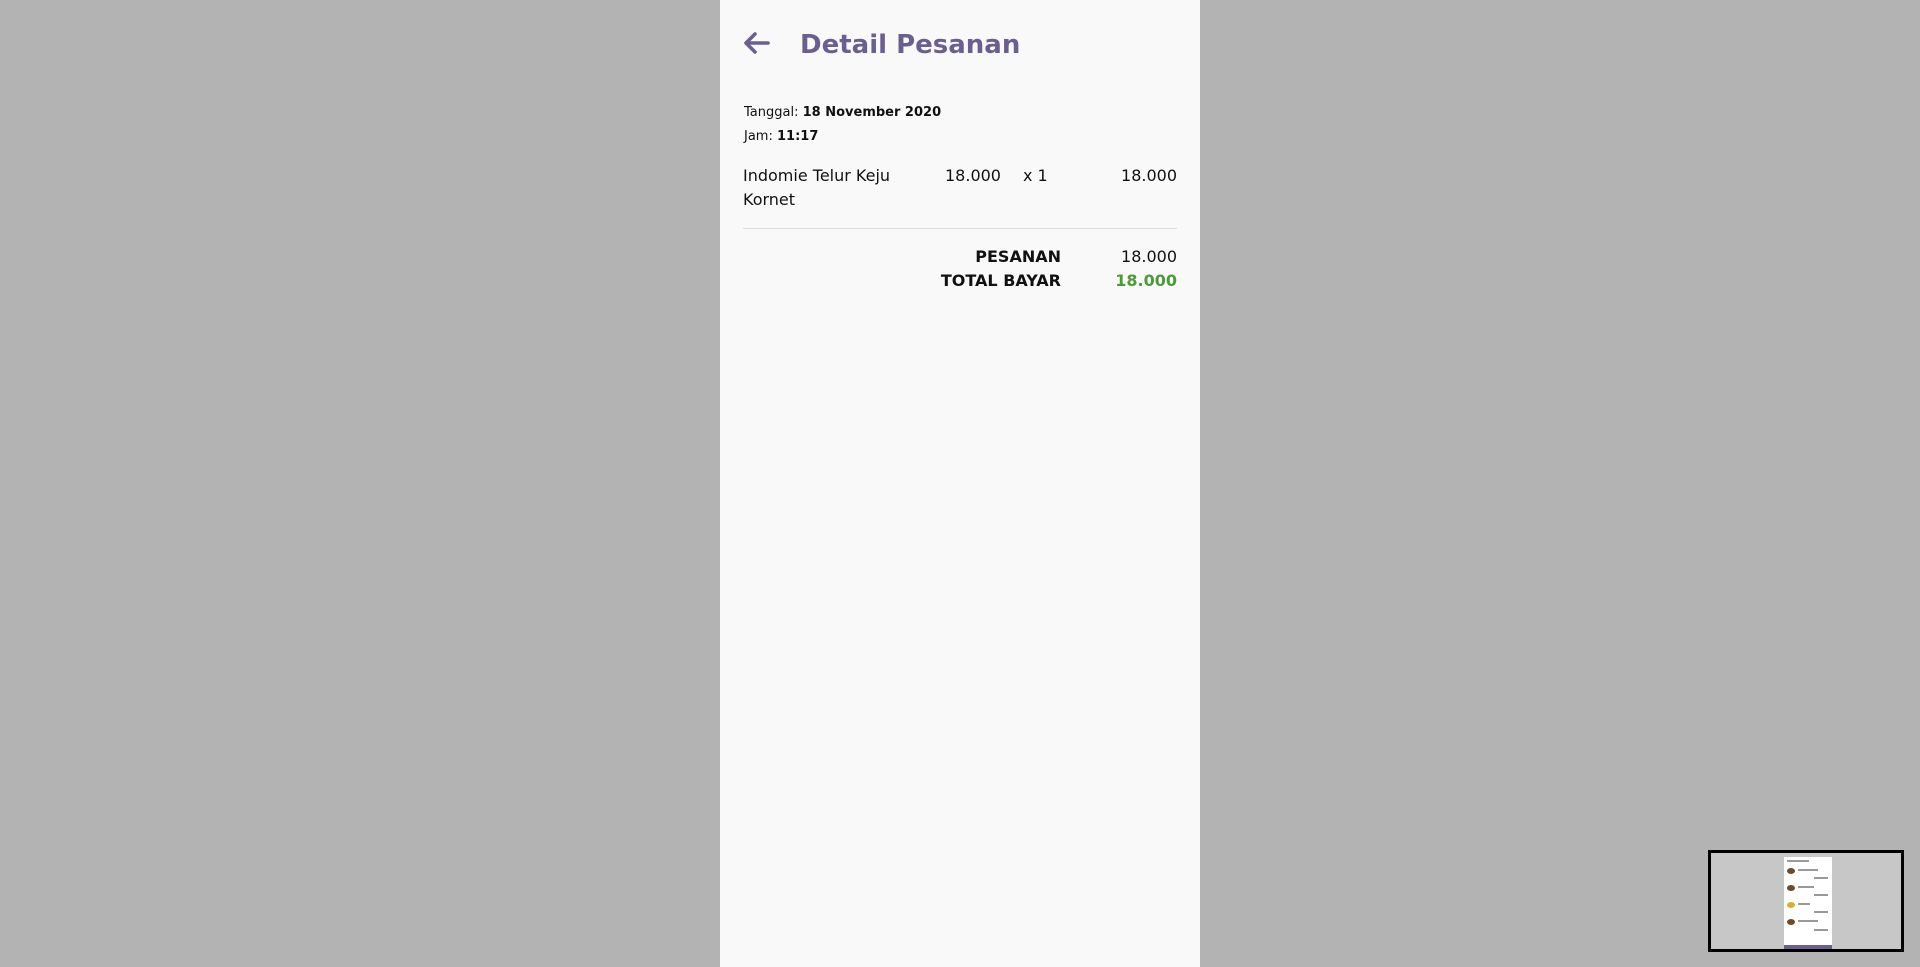  Describe the element at coordinates (1149, 175) in the screenshot. I see `item-subtotal: 18.000` at that location.